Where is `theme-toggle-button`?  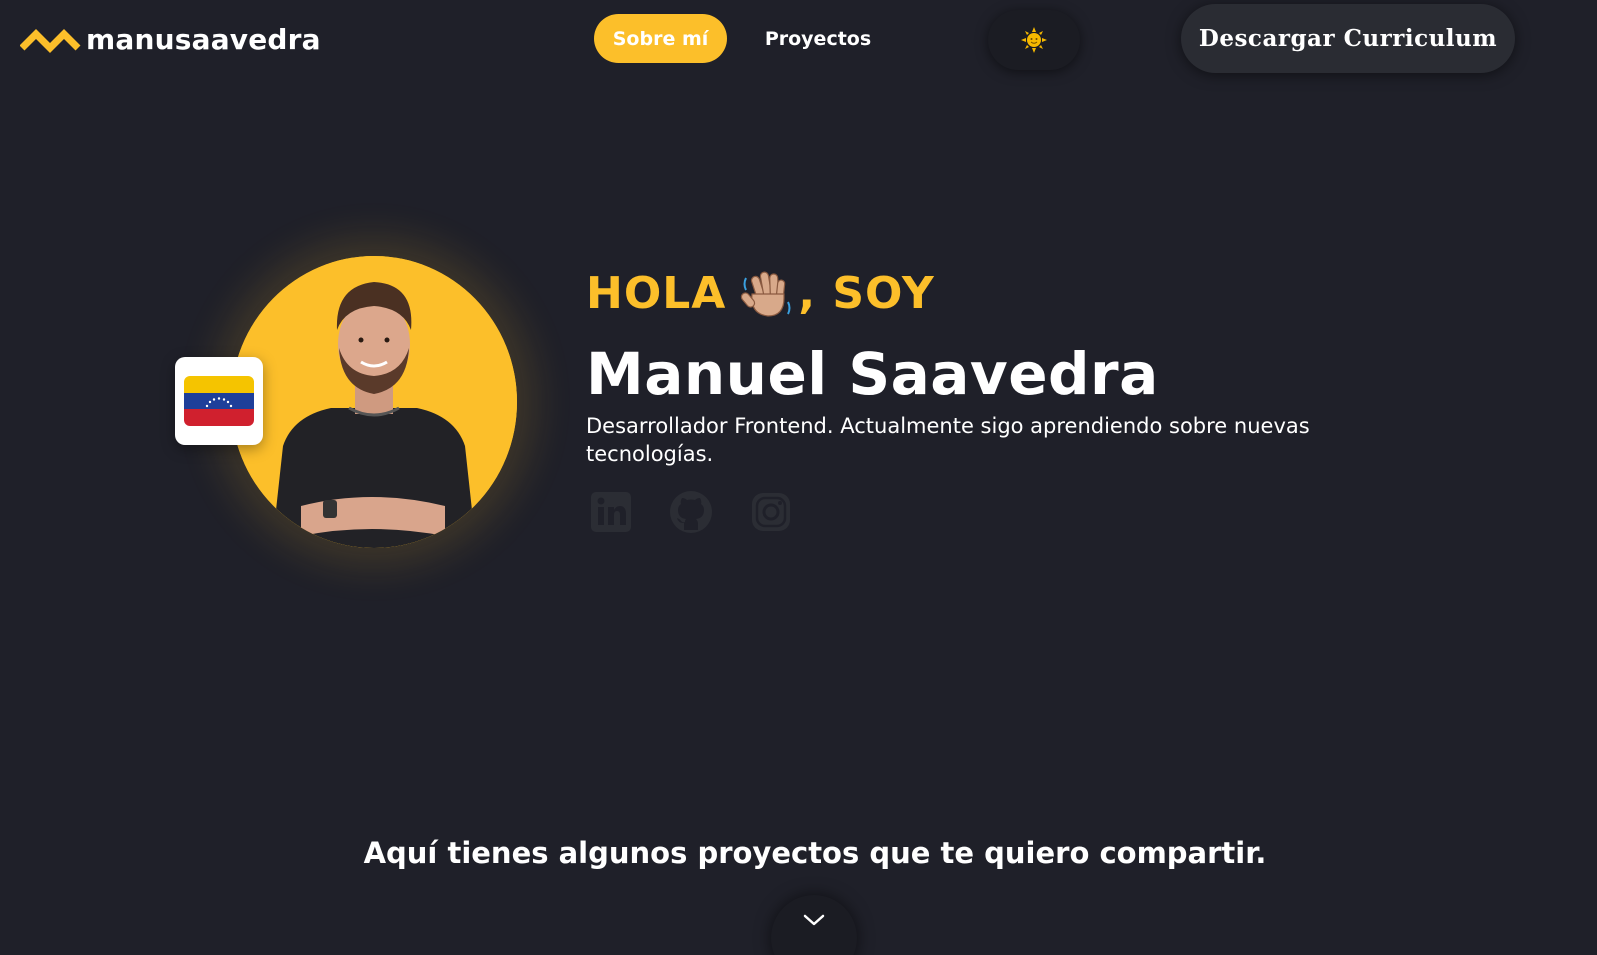
theme-toggle-button is located at coordinates (1034, 40).